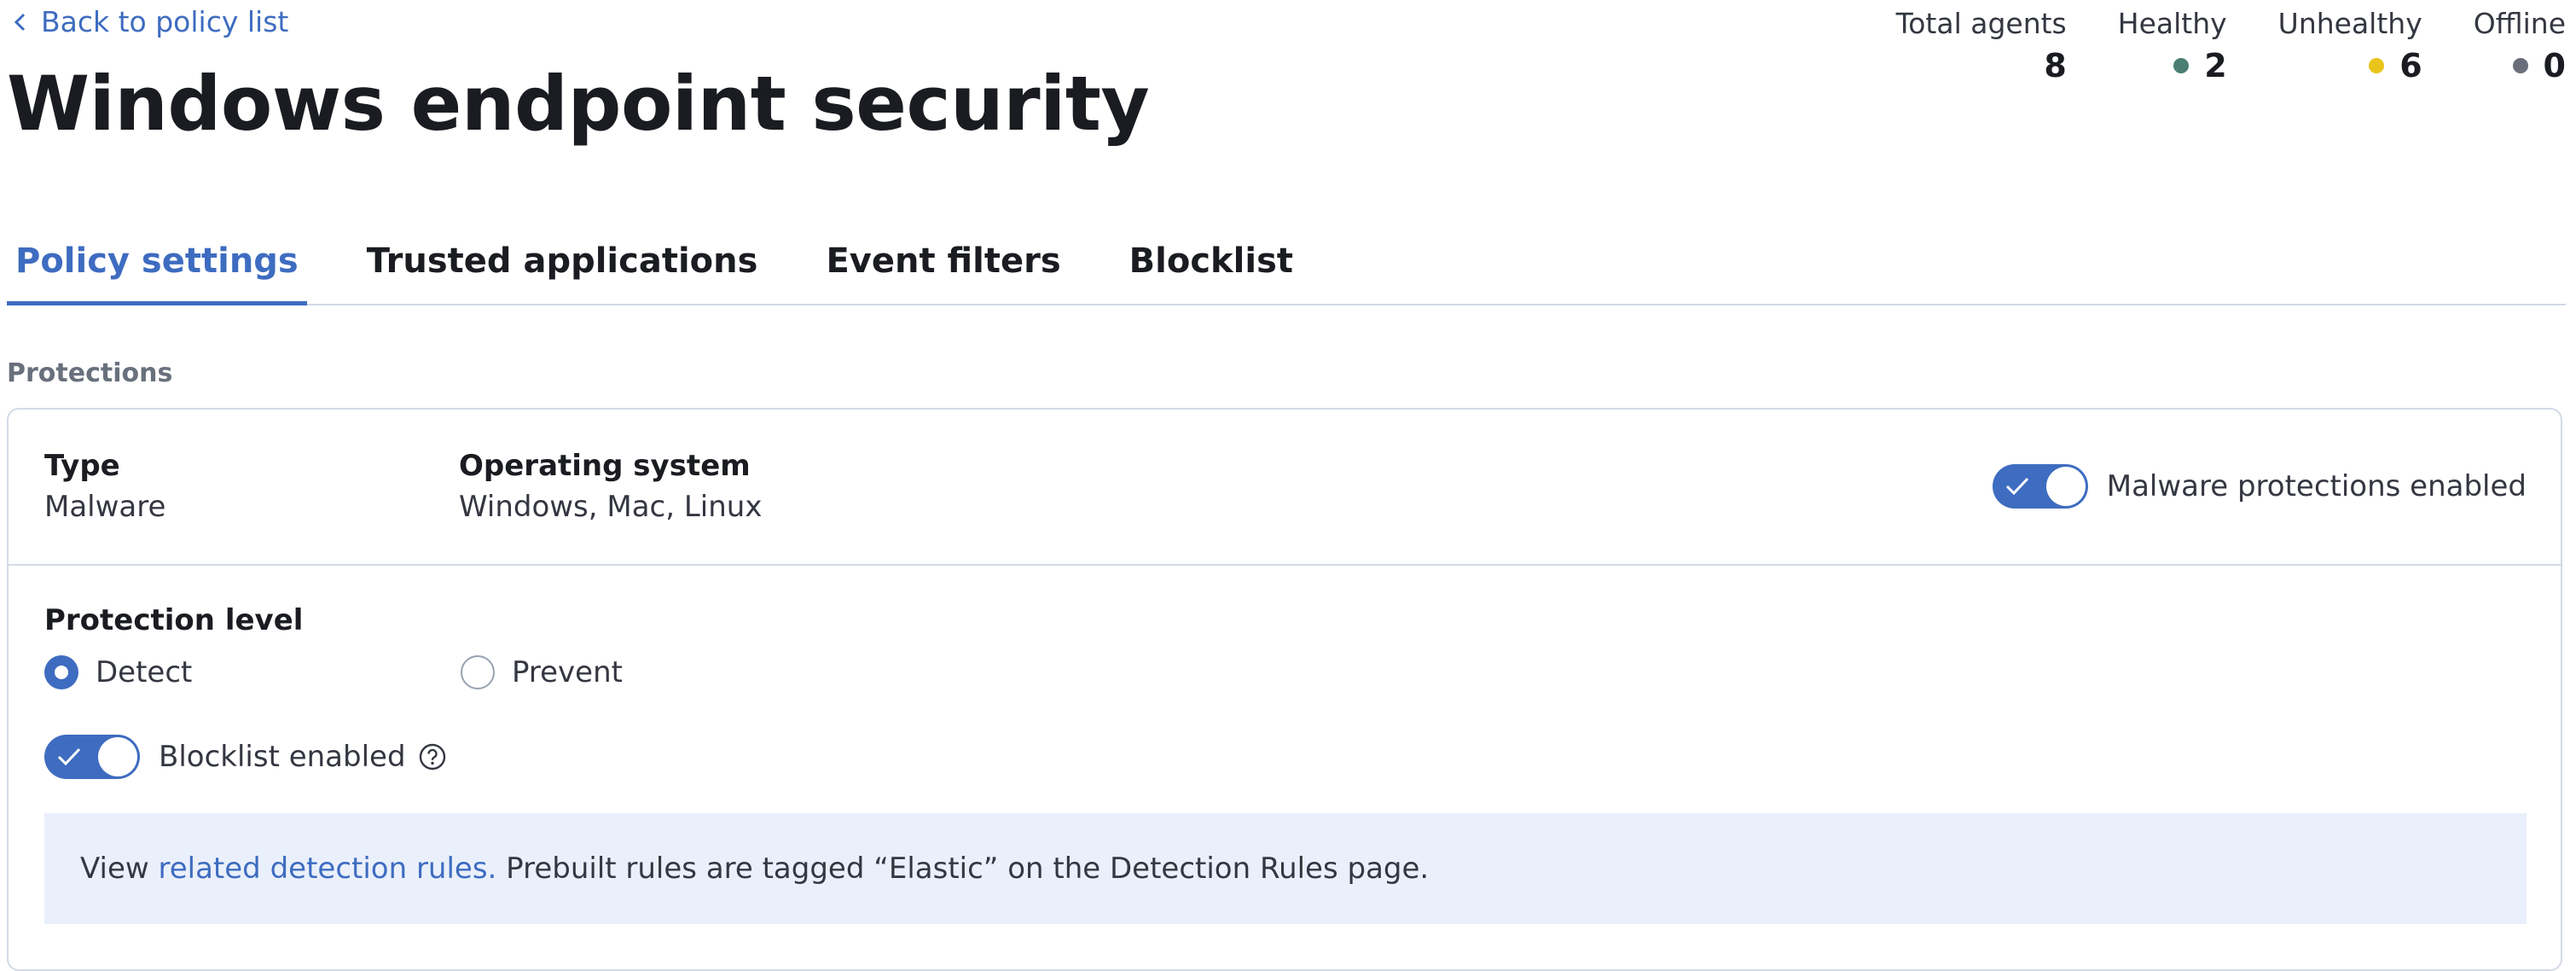 The height and width of the screenshot is (971, 2576). I want to click on stat-label: Offline, so click(2519, 23).